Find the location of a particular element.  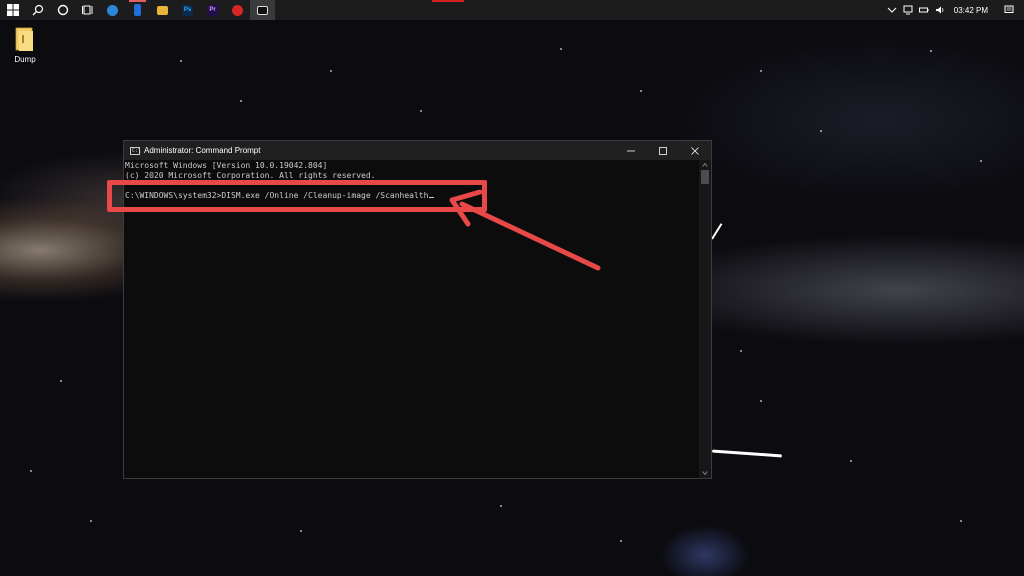

phone-icon is located at coordinates (137, 10).